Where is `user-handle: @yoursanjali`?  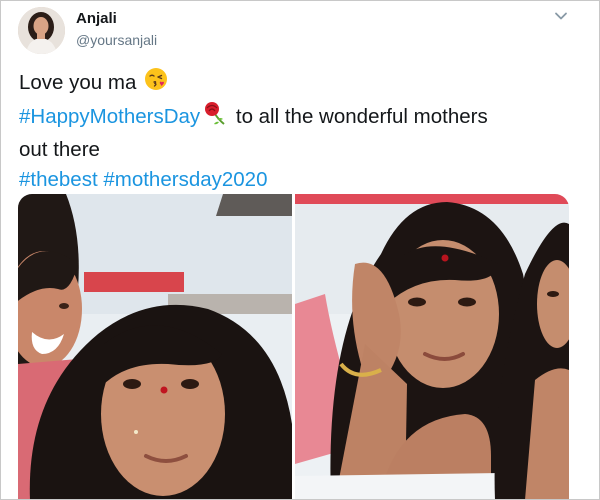
user-handle: @yoursanjali is located at coordinates (116, 40).